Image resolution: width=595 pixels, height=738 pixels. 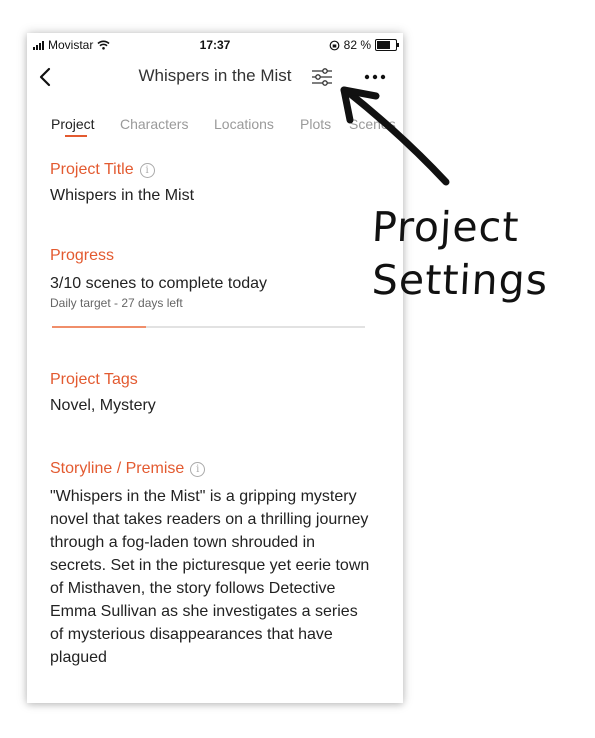 I want to click on annotation-line-1: Project, so click(x=445, y=227).